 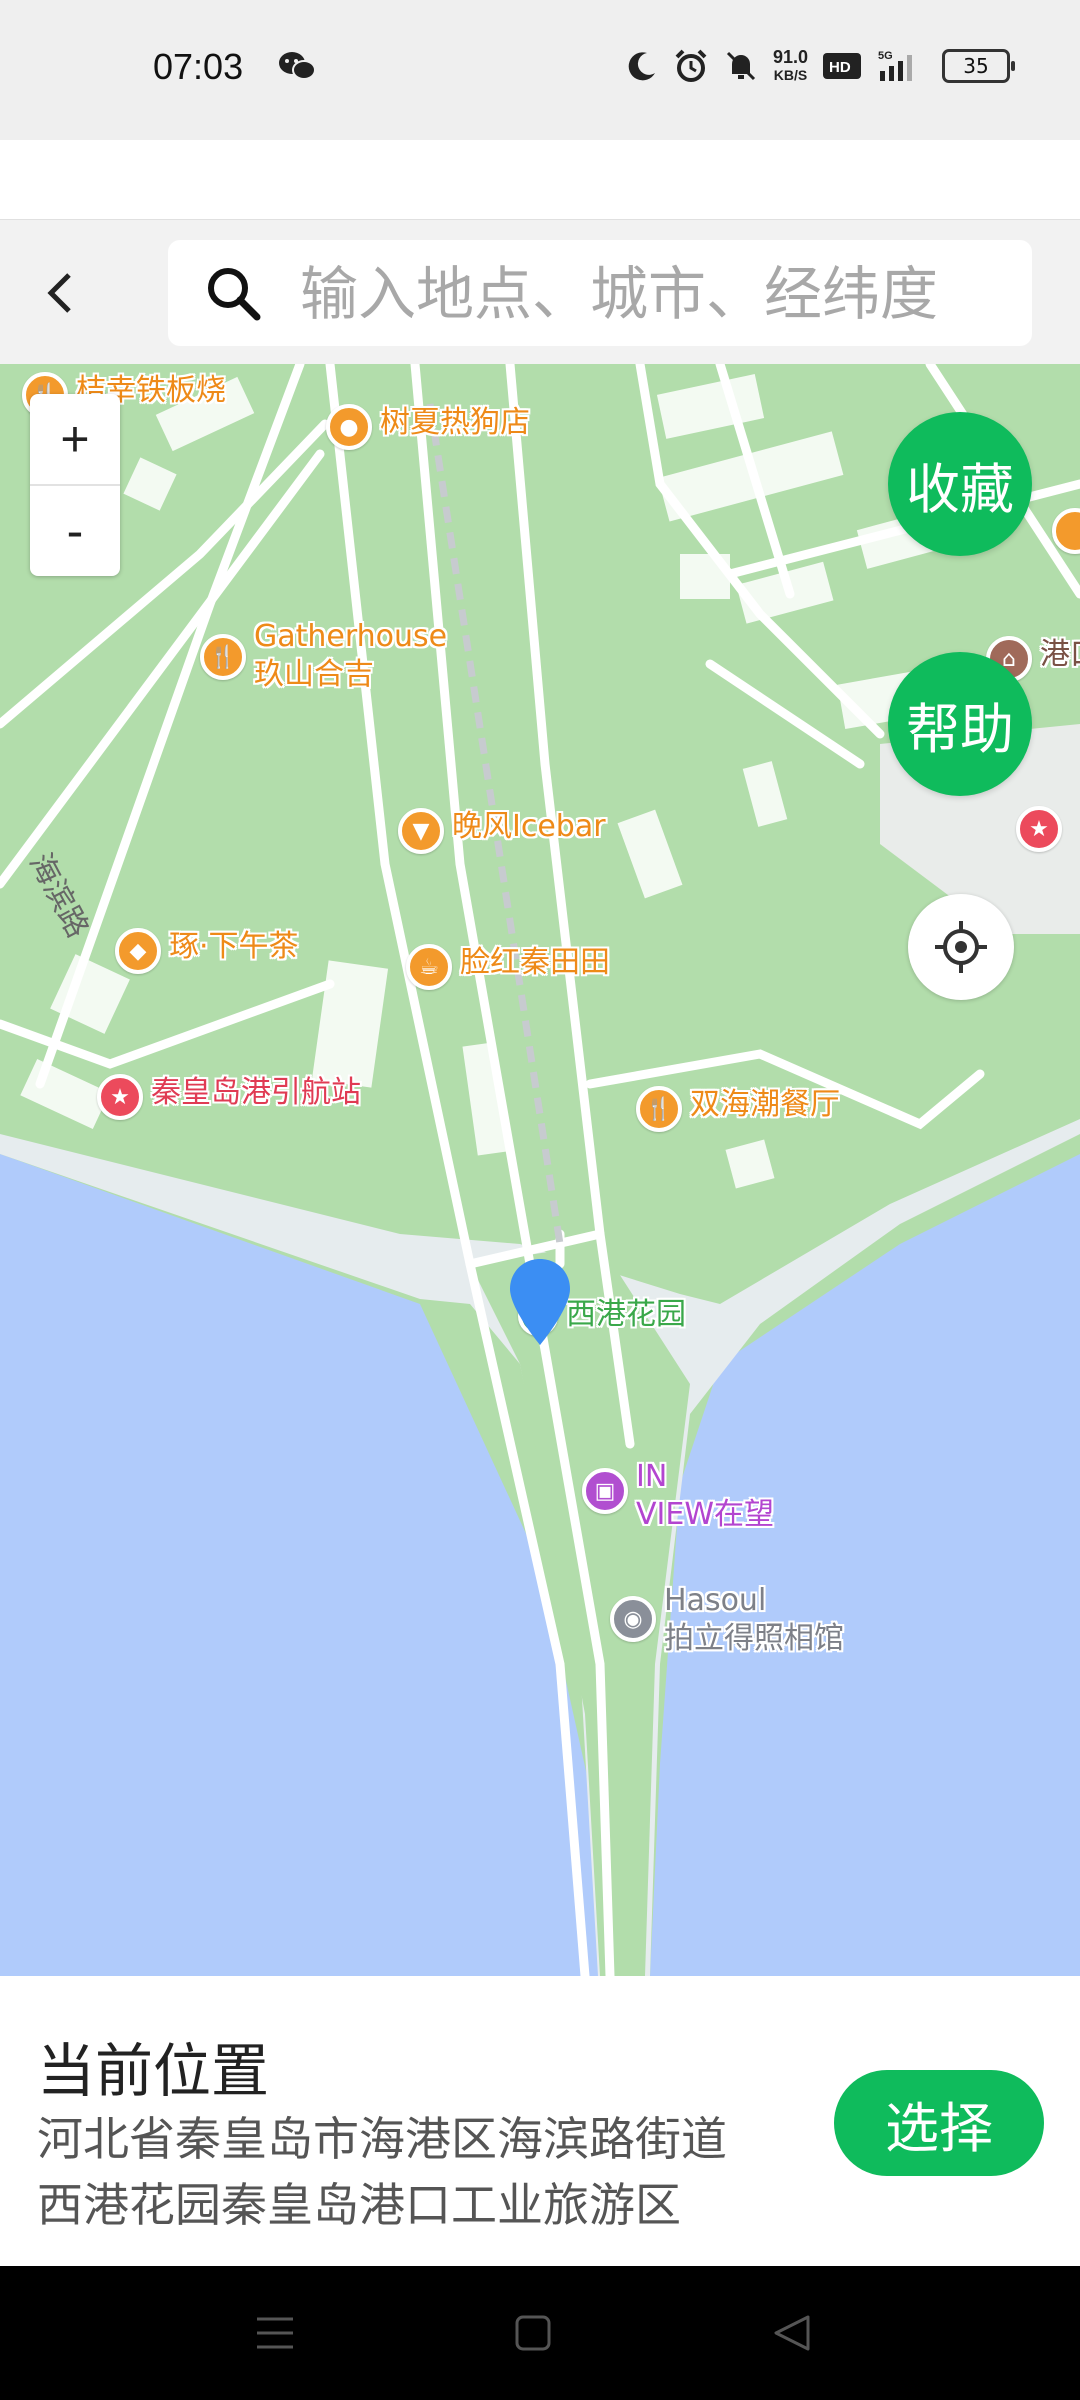 I want to click on crosshair-icon, so click(x=961, y=947).